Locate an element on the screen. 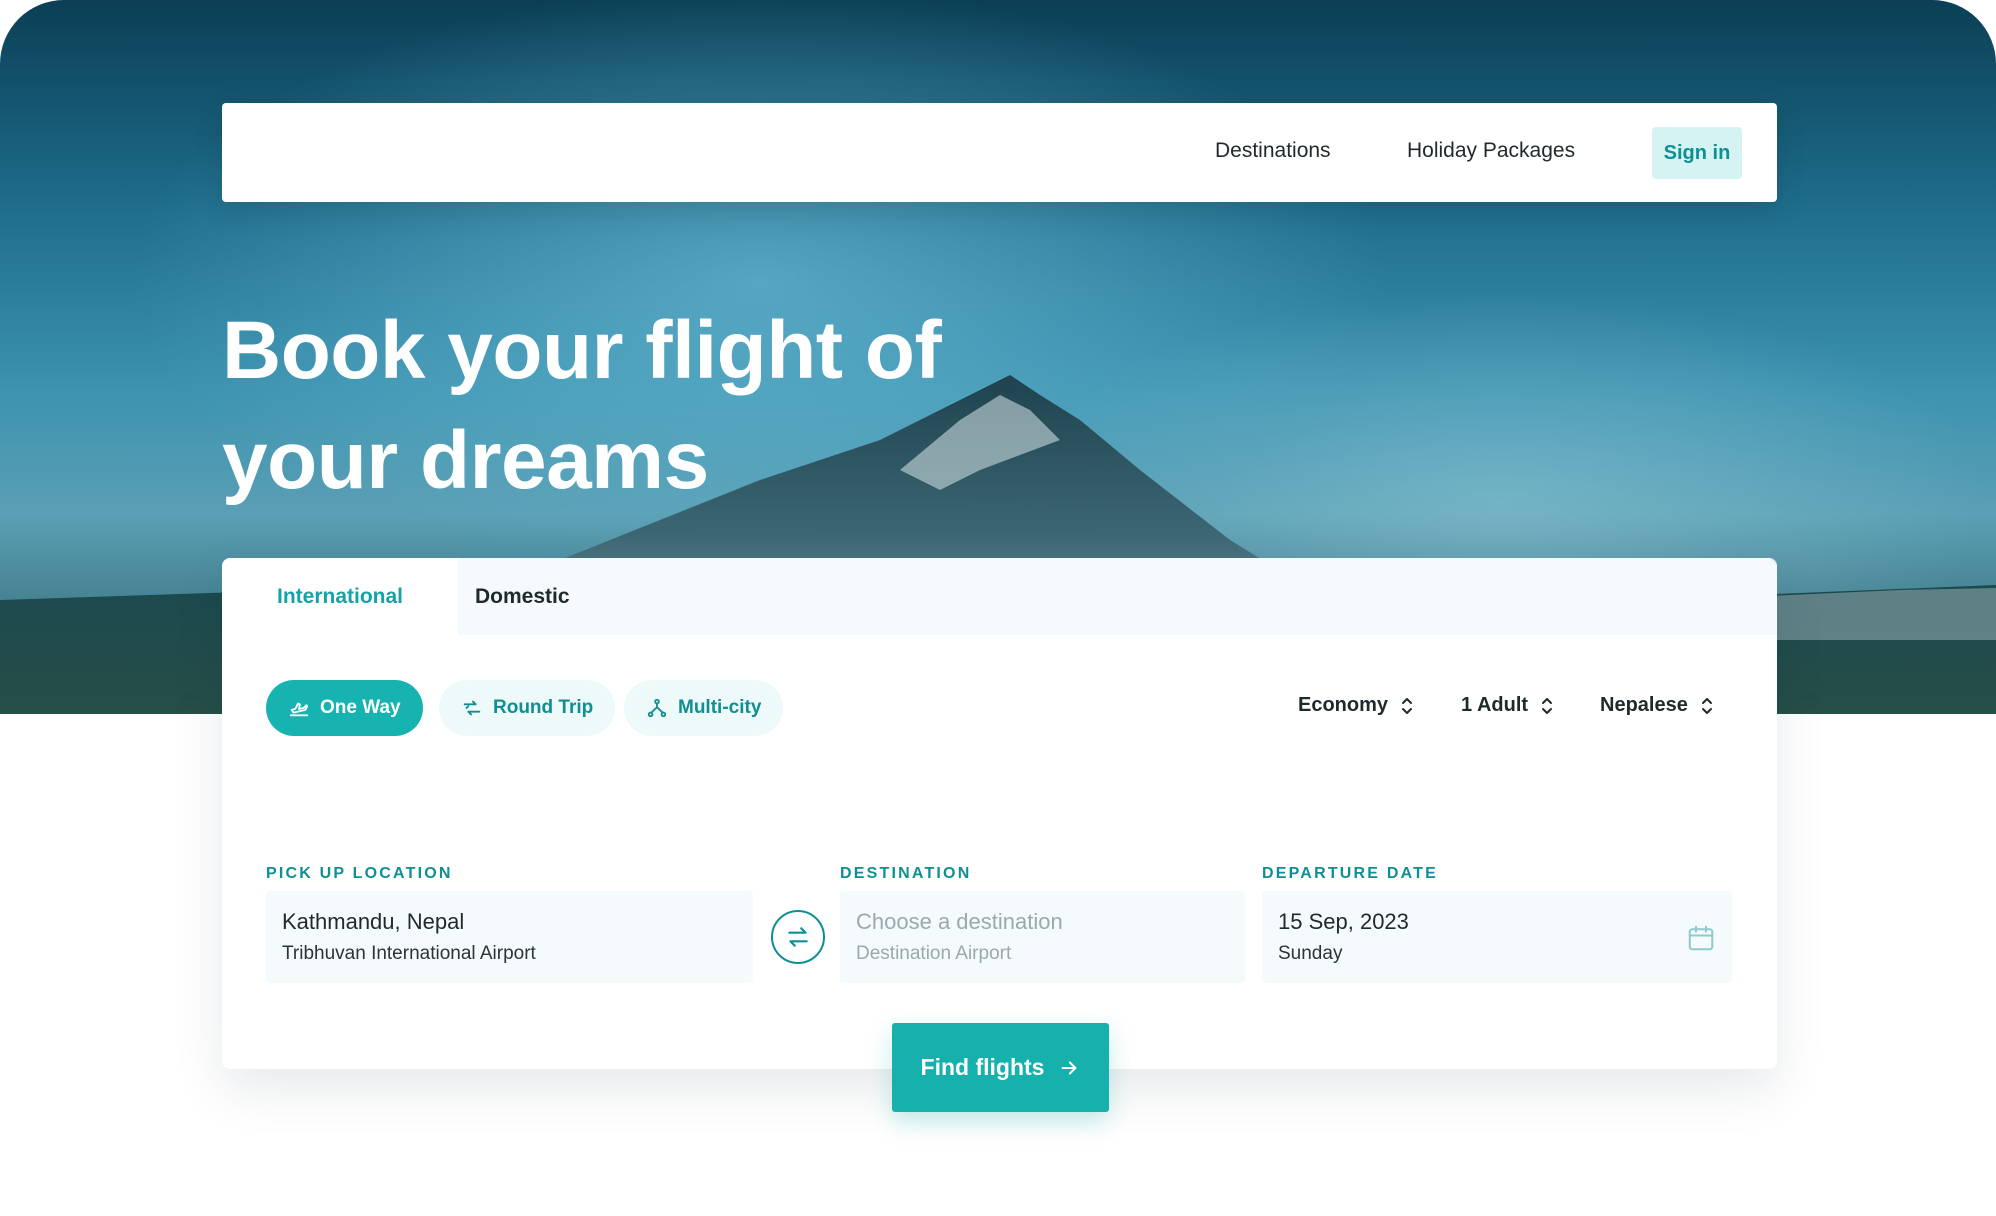  pickup-city: Kathmandu, Nepal is located at coordinates (373, 921).